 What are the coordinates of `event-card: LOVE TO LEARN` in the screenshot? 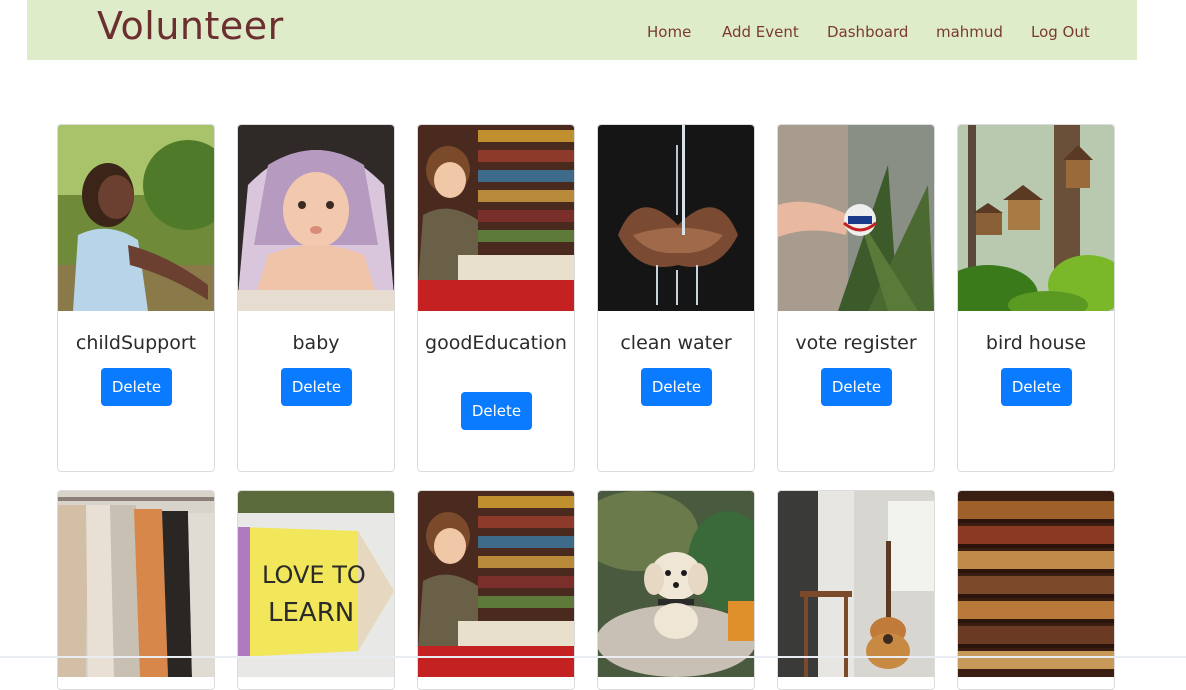 It's located at (316, 590).